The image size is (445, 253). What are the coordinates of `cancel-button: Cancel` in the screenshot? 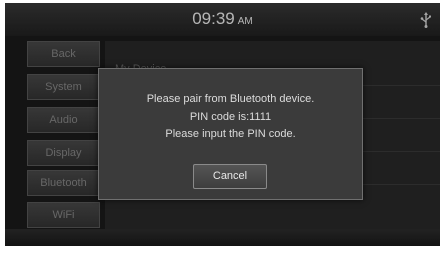 It's located at (230, 176).